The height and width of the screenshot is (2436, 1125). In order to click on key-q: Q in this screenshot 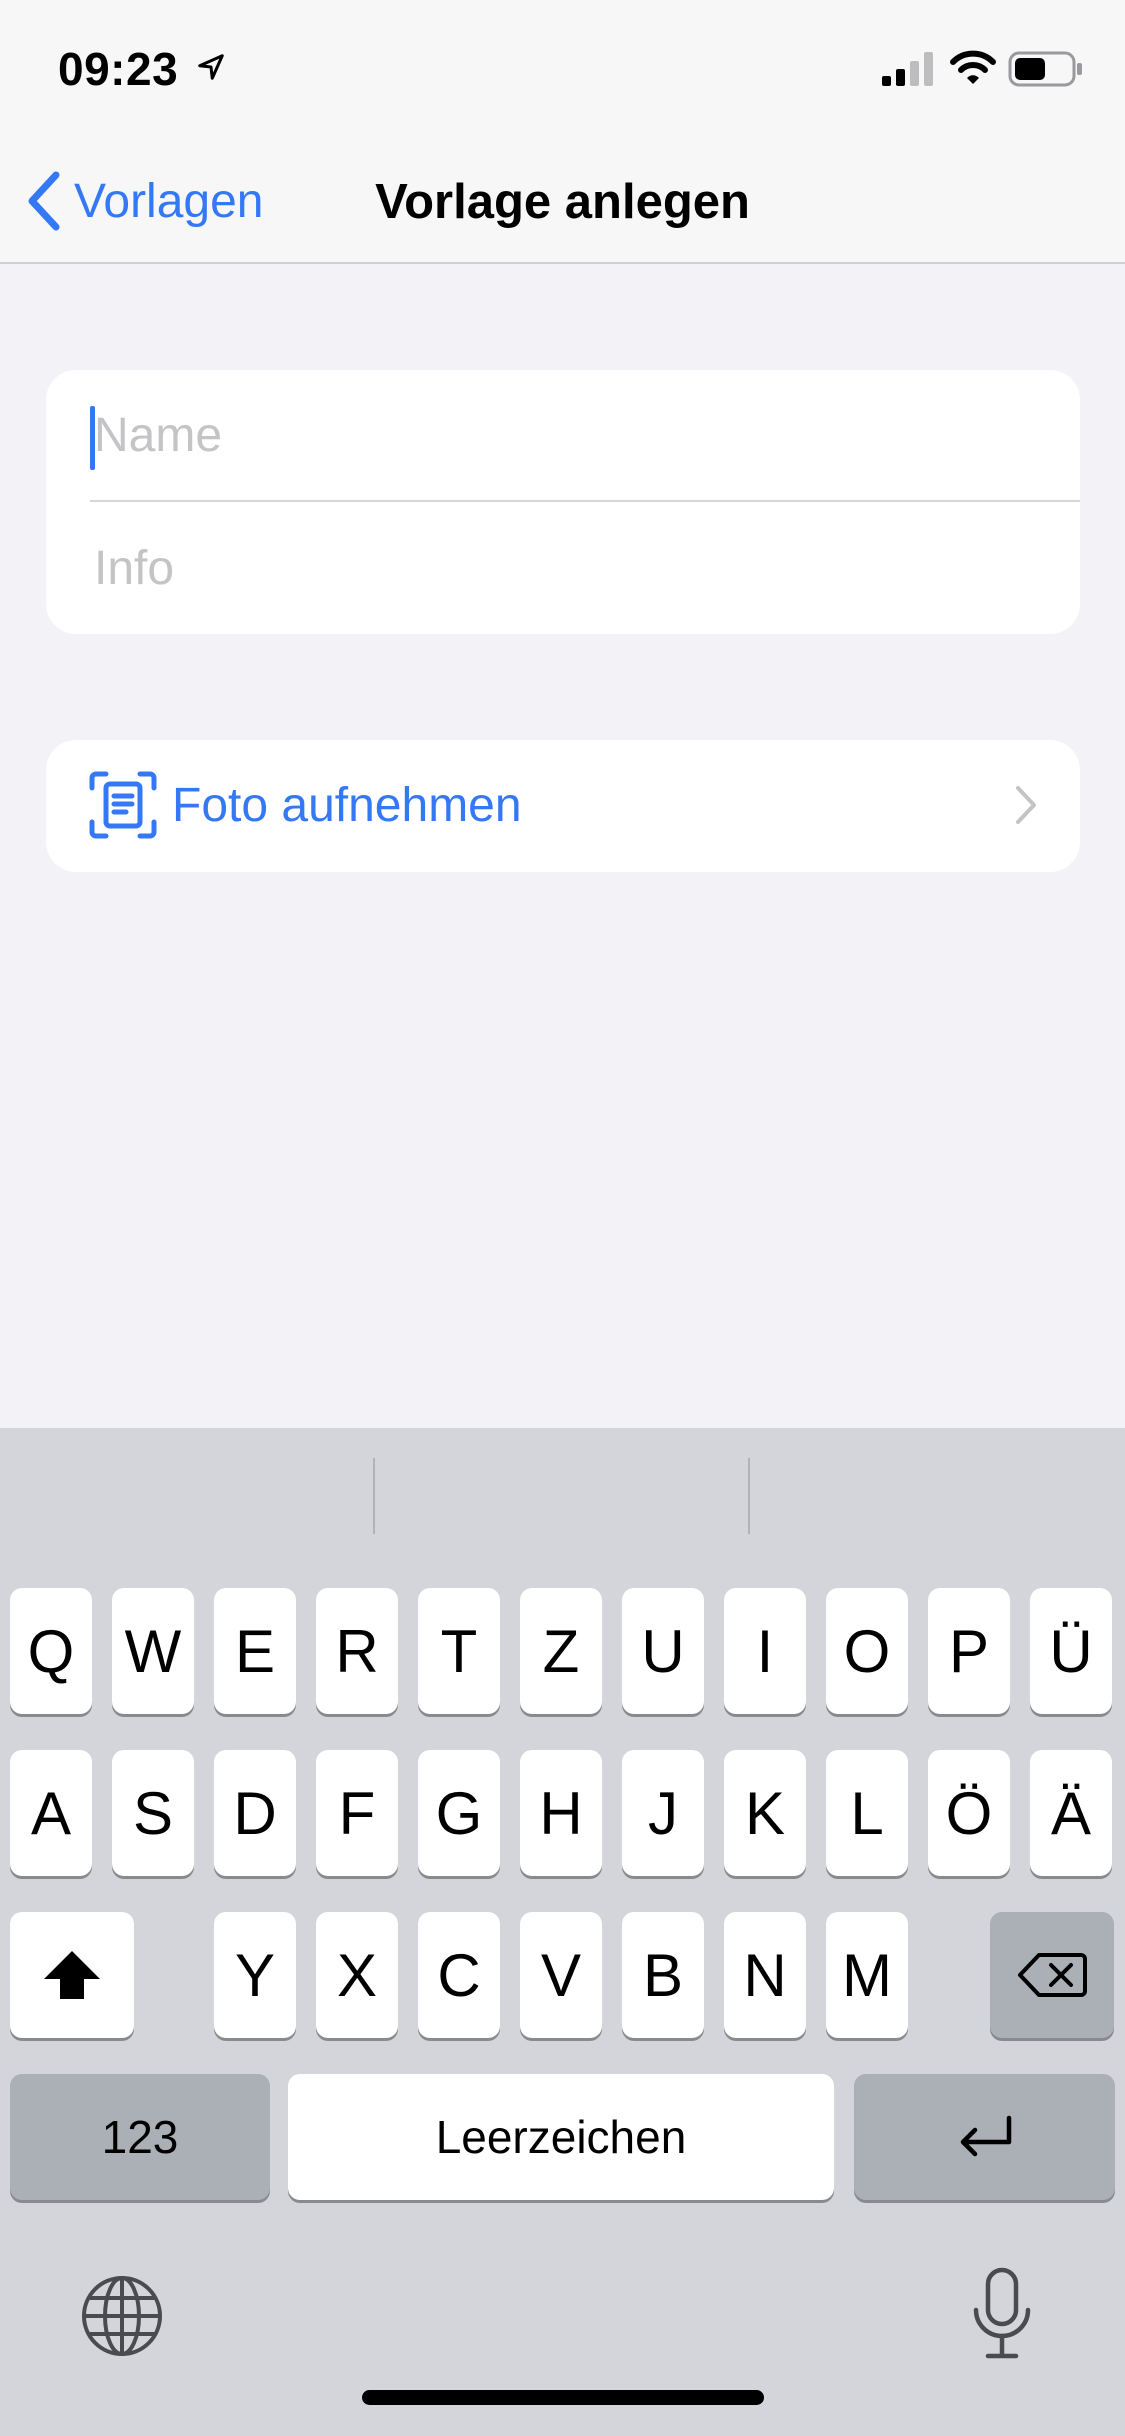, I will do `click(51, 1651)`.